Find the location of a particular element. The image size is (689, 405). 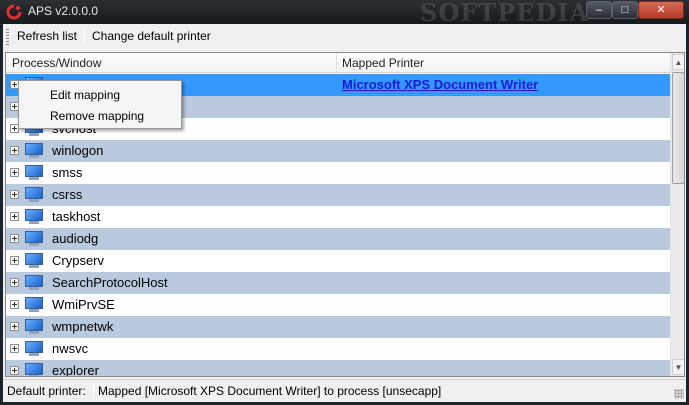

table-row: explorer is located at coordinates (338, 368).